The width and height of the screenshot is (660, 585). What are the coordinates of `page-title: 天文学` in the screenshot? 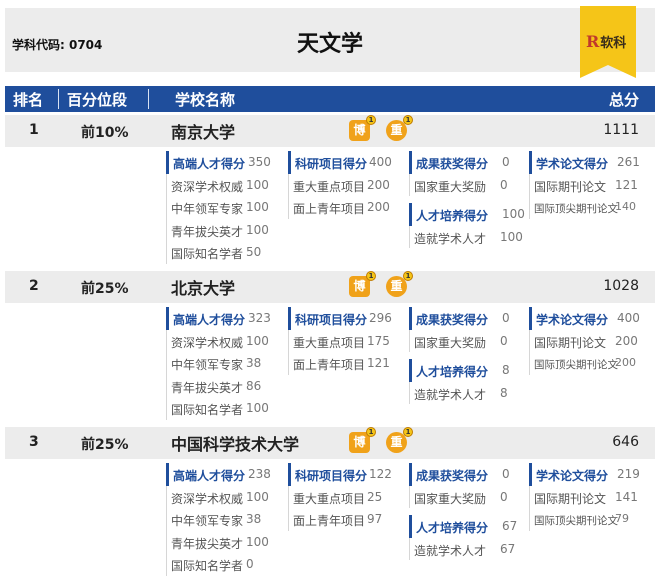 It's located at (329, 44).